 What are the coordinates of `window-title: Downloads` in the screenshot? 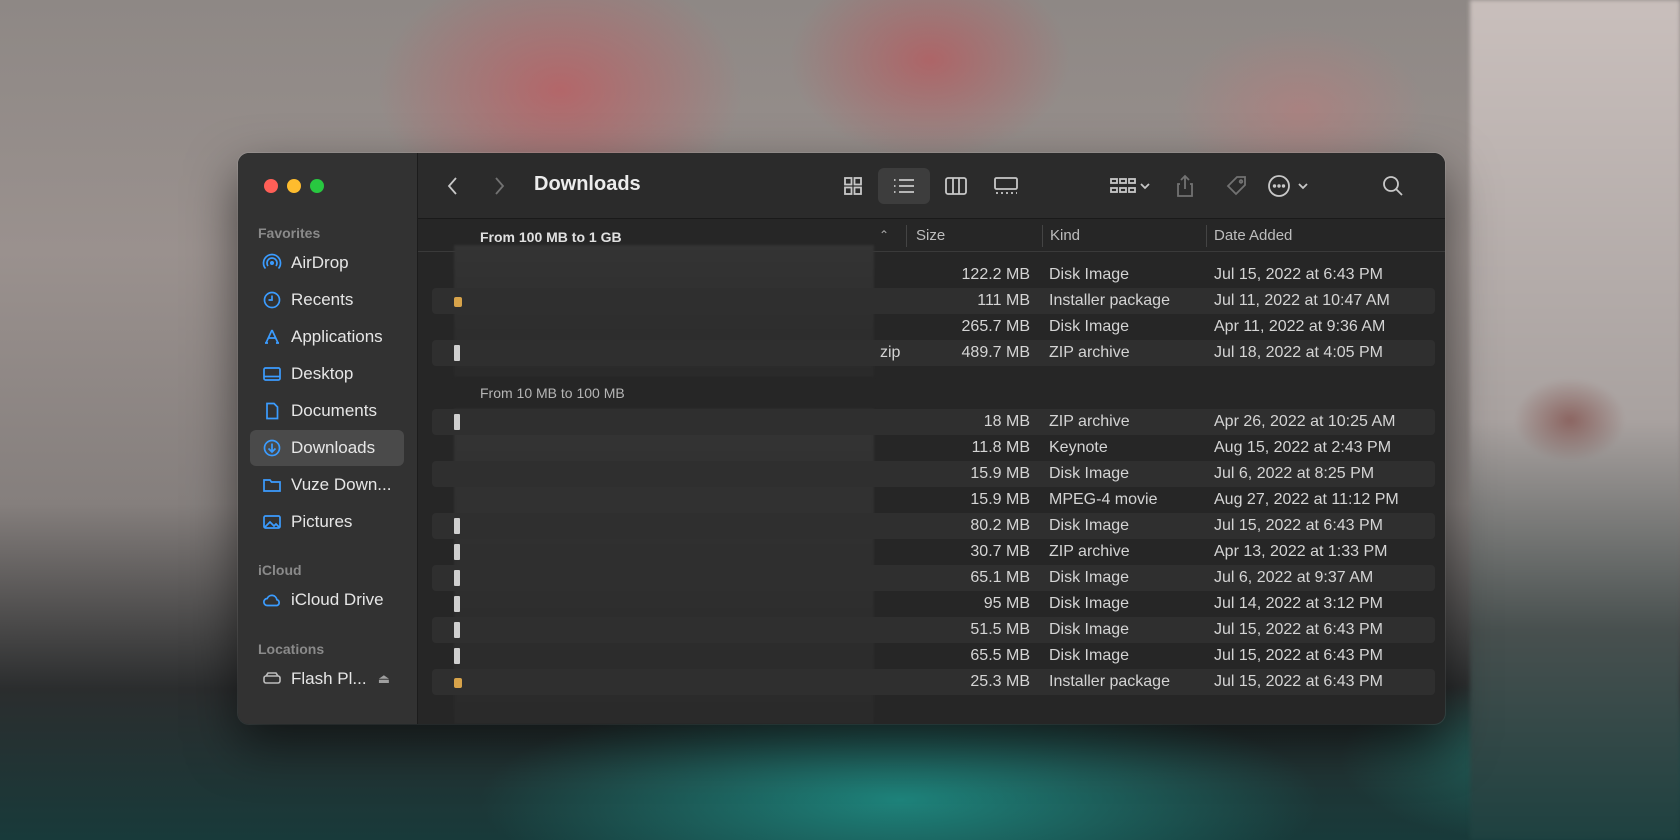 It's located at (587, 184).